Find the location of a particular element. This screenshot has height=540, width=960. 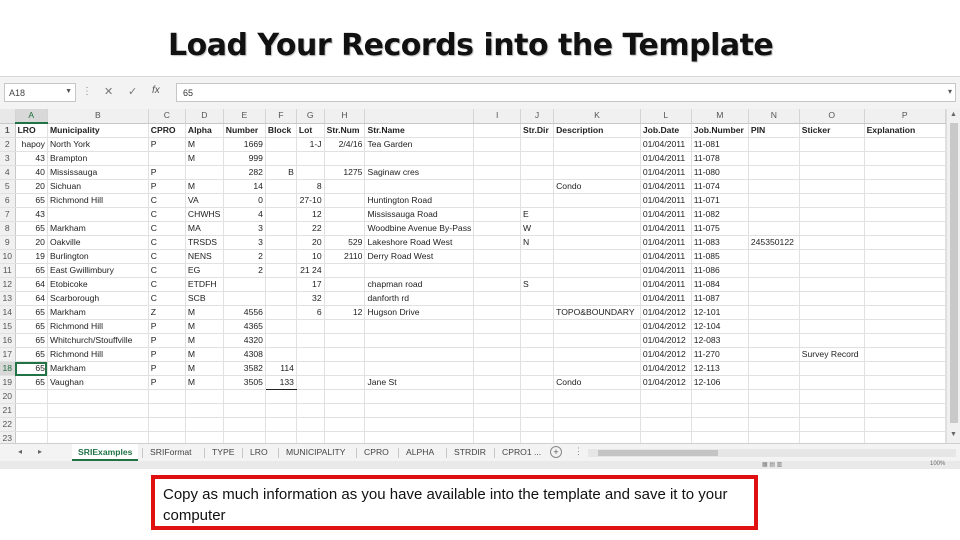

cell: hapoy is located at coordinates (31, 144).